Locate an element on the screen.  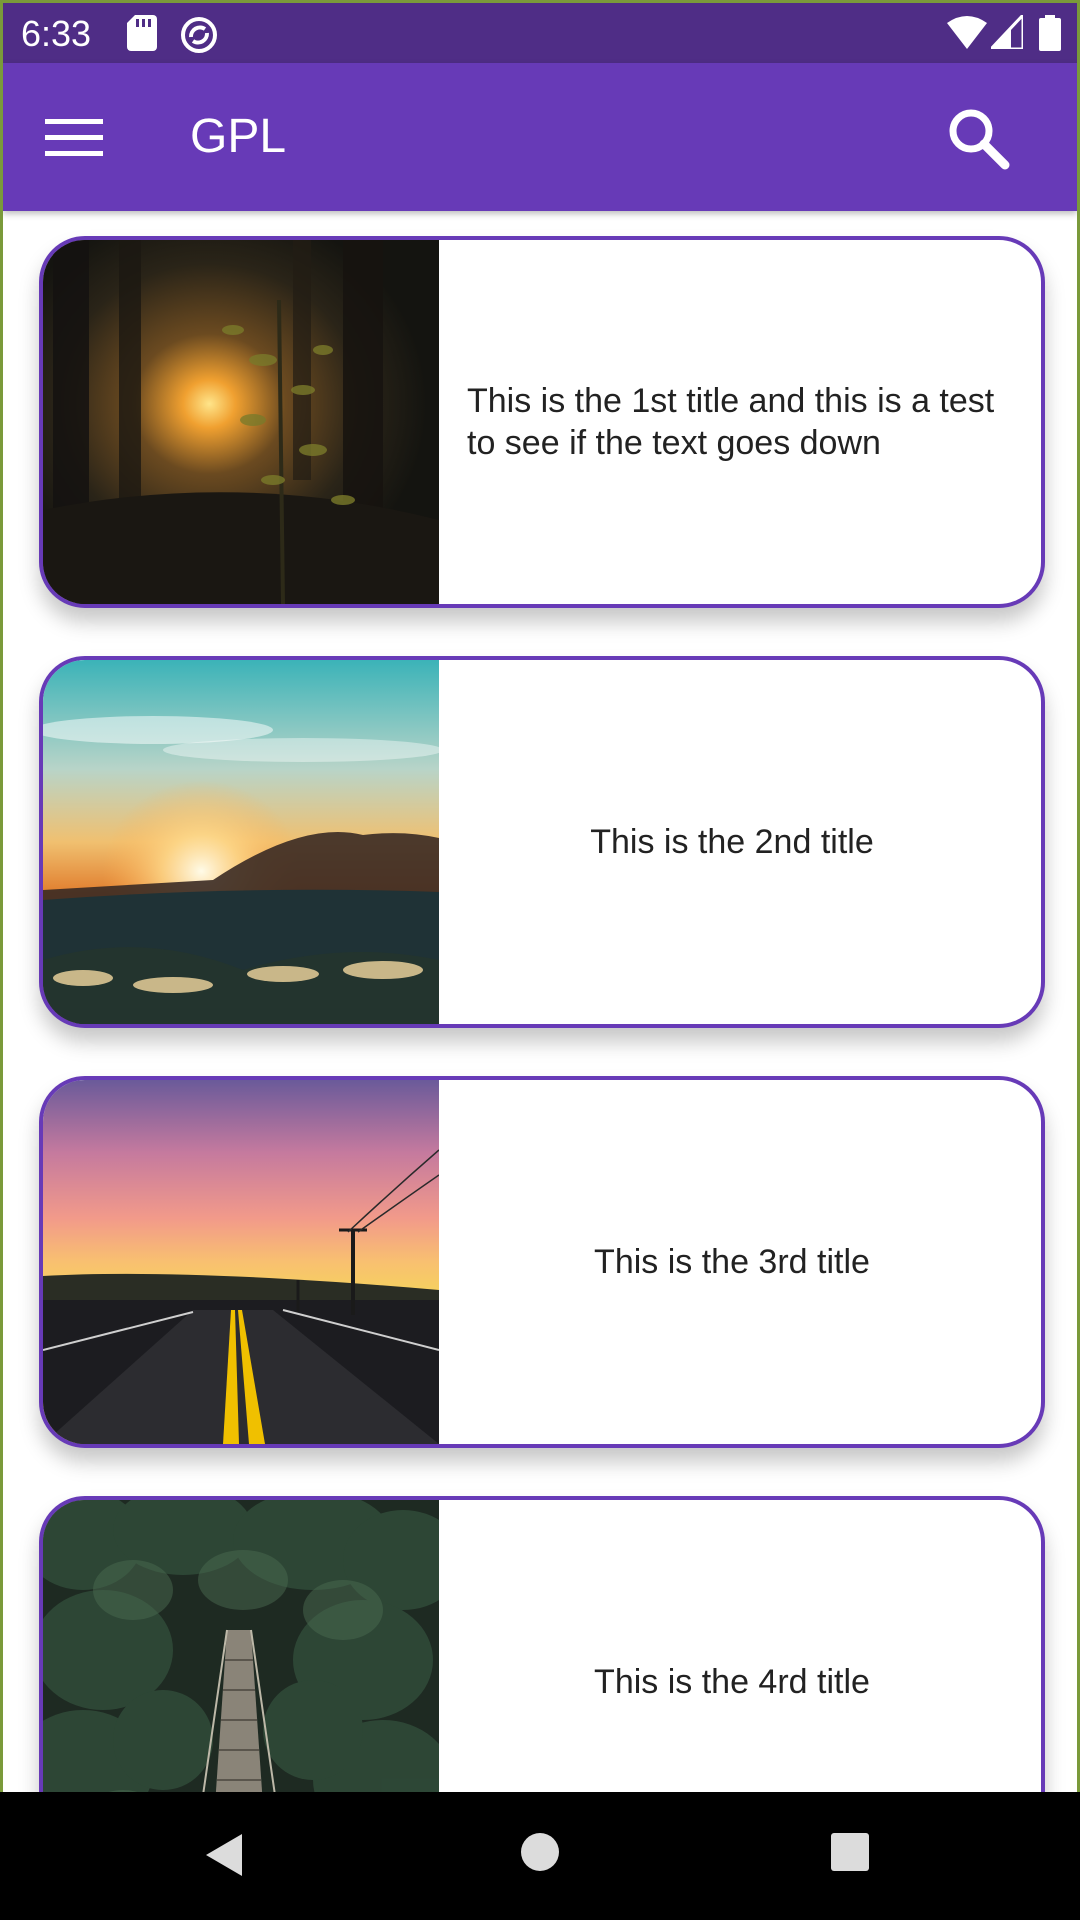
sync-icon is located at coordinates (199, 35).